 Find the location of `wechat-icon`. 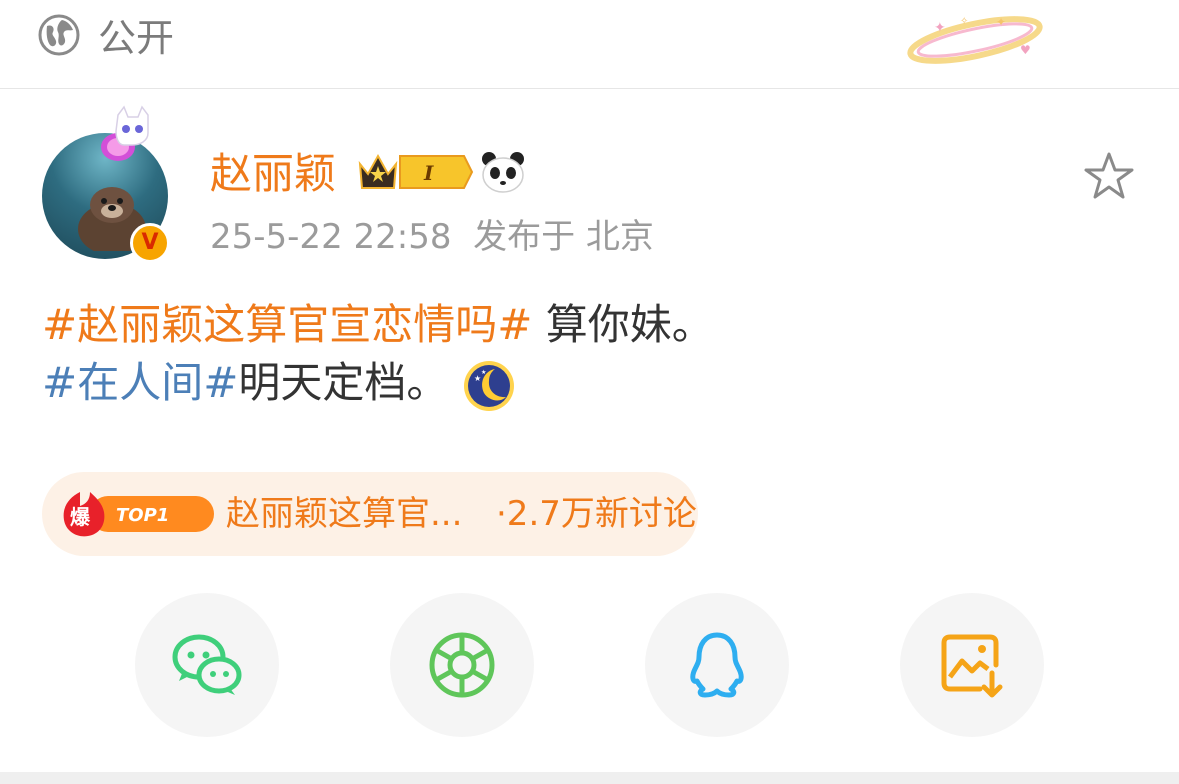

wechat-icon is located at coordinates (207, 664).